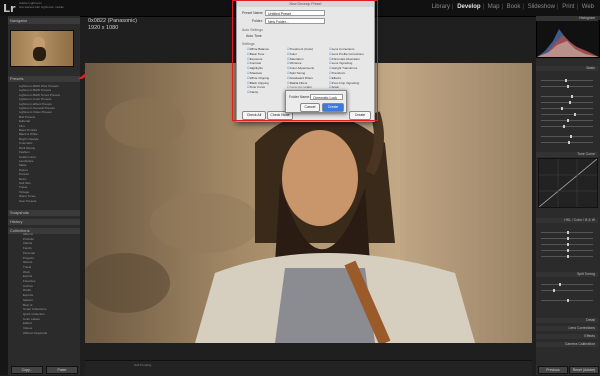  What do you see at coordinates (39, 54) in the screenshot?
I see `thumbnail-beard` at bounding box center [39, 54].